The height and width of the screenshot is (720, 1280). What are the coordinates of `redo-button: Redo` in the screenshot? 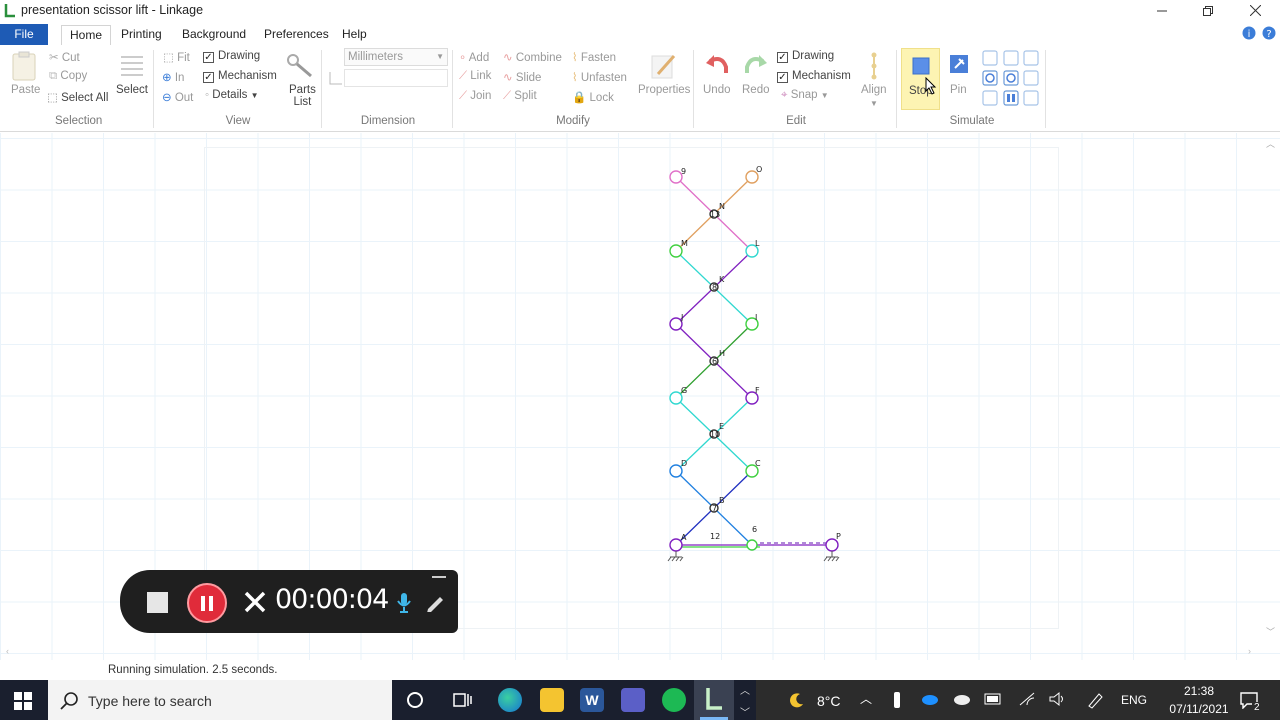 It's located at (756, 90).